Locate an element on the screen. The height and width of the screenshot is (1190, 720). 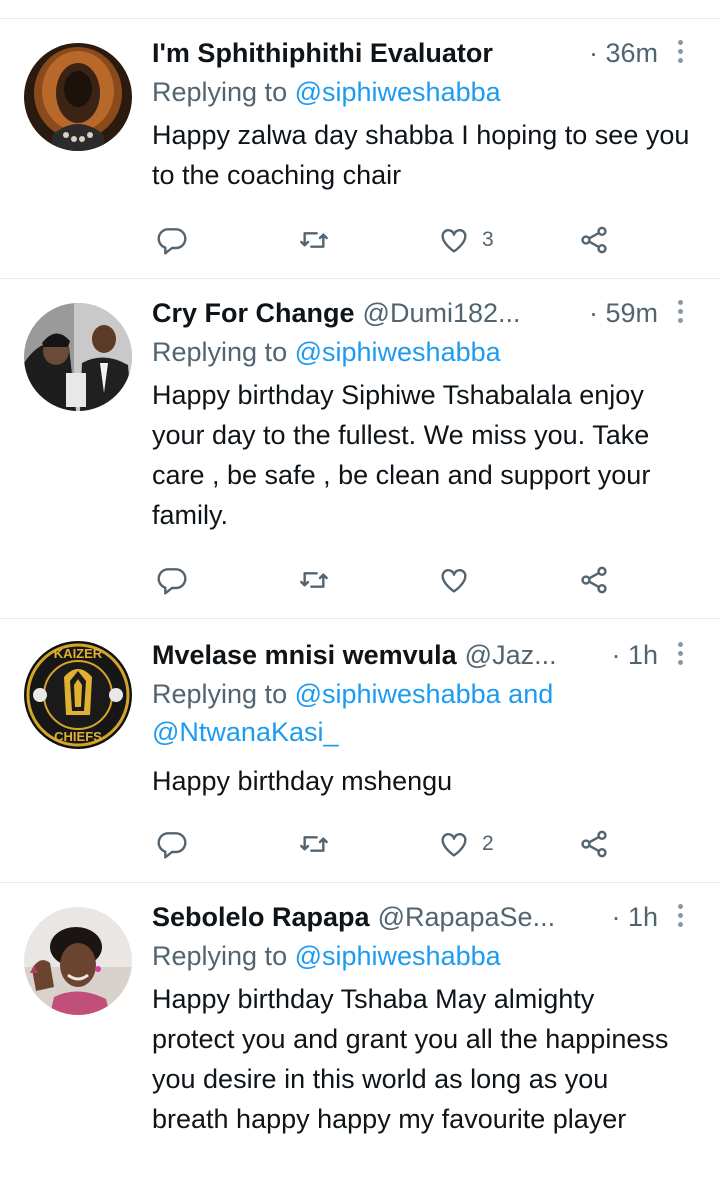
display-name: I'm Sphithiphithi Evaluator is located at coordinates (322, 53).